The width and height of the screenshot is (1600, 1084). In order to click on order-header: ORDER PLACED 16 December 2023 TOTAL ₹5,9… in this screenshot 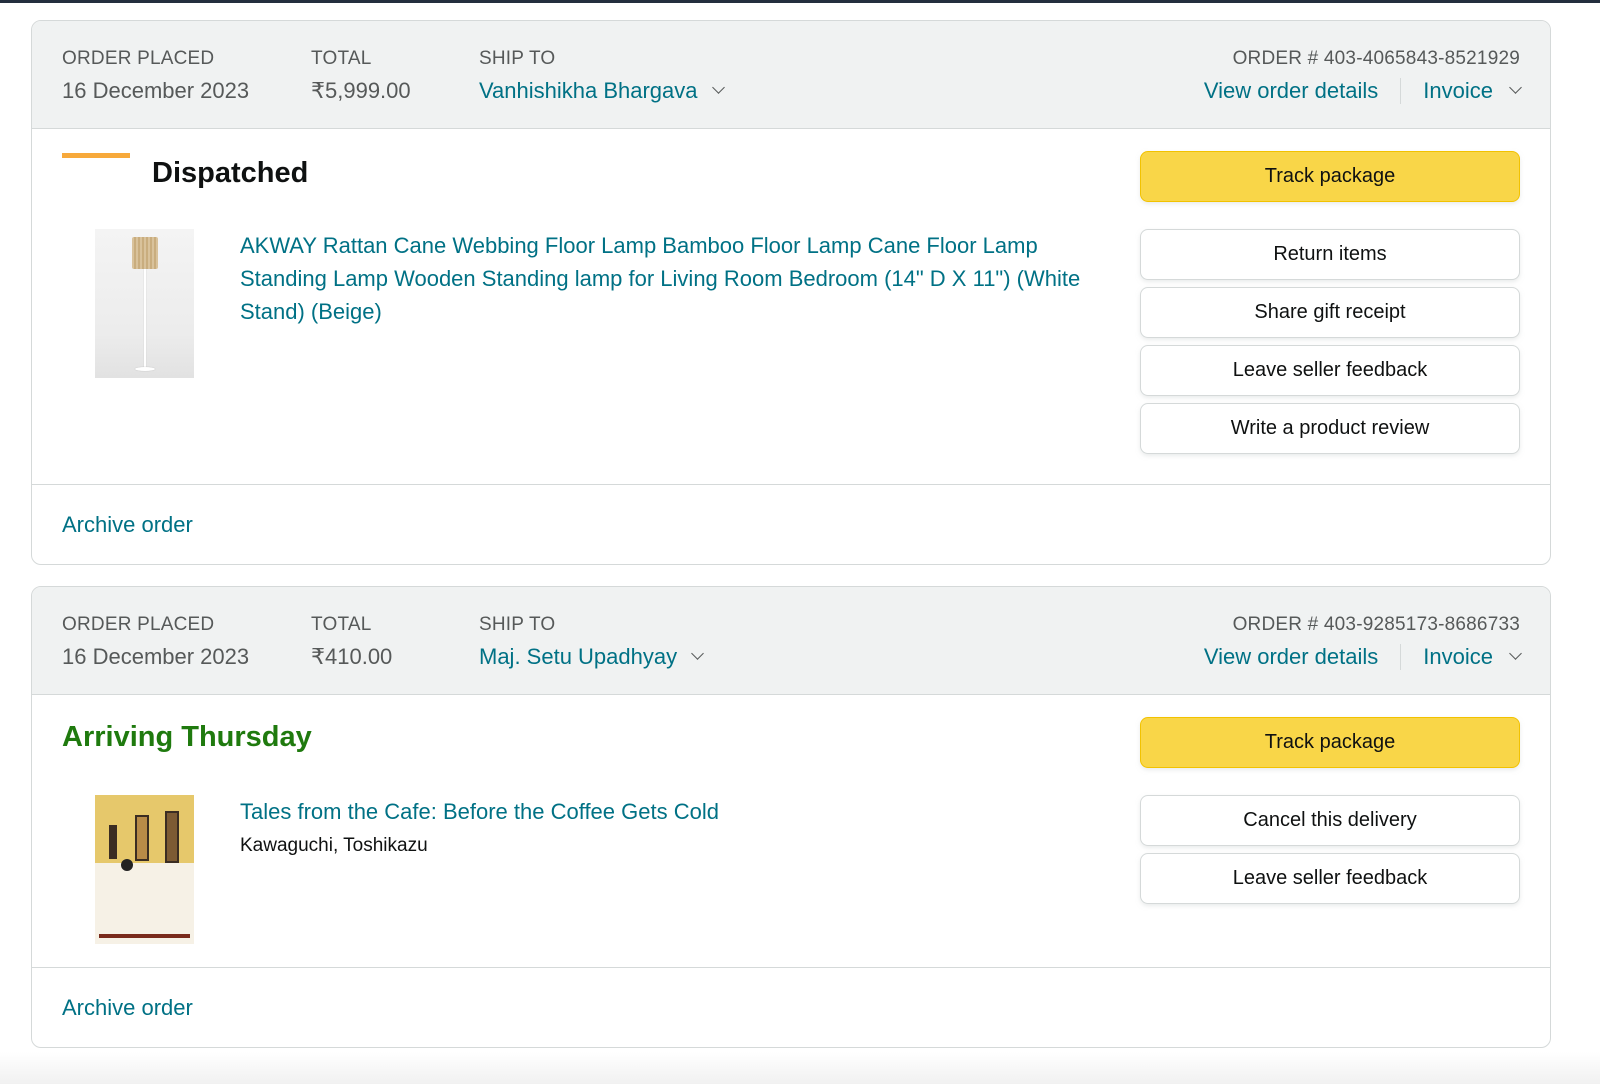, I will do `click(791, 75)`.